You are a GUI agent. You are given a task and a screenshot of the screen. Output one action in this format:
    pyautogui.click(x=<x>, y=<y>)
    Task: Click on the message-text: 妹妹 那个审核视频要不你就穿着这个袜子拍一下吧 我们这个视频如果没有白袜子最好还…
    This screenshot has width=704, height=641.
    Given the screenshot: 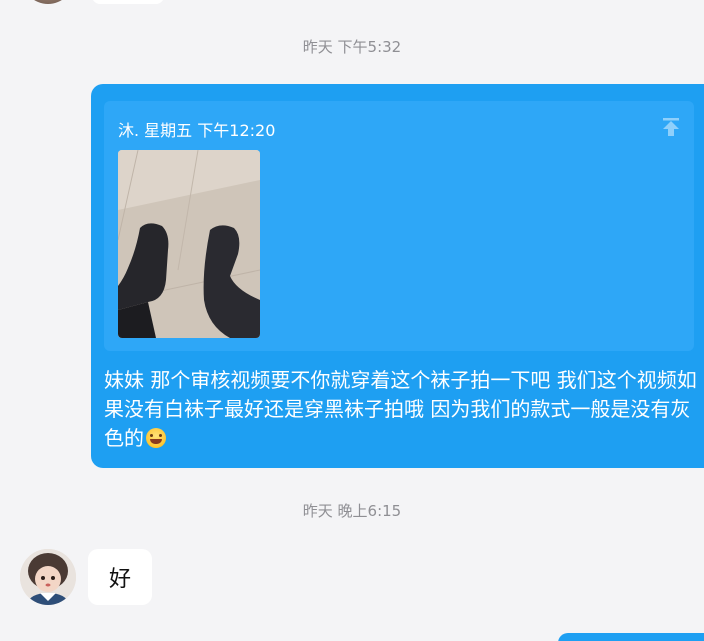 What is the action you would take?
    pyautogui.click(x=404, y=409)
    